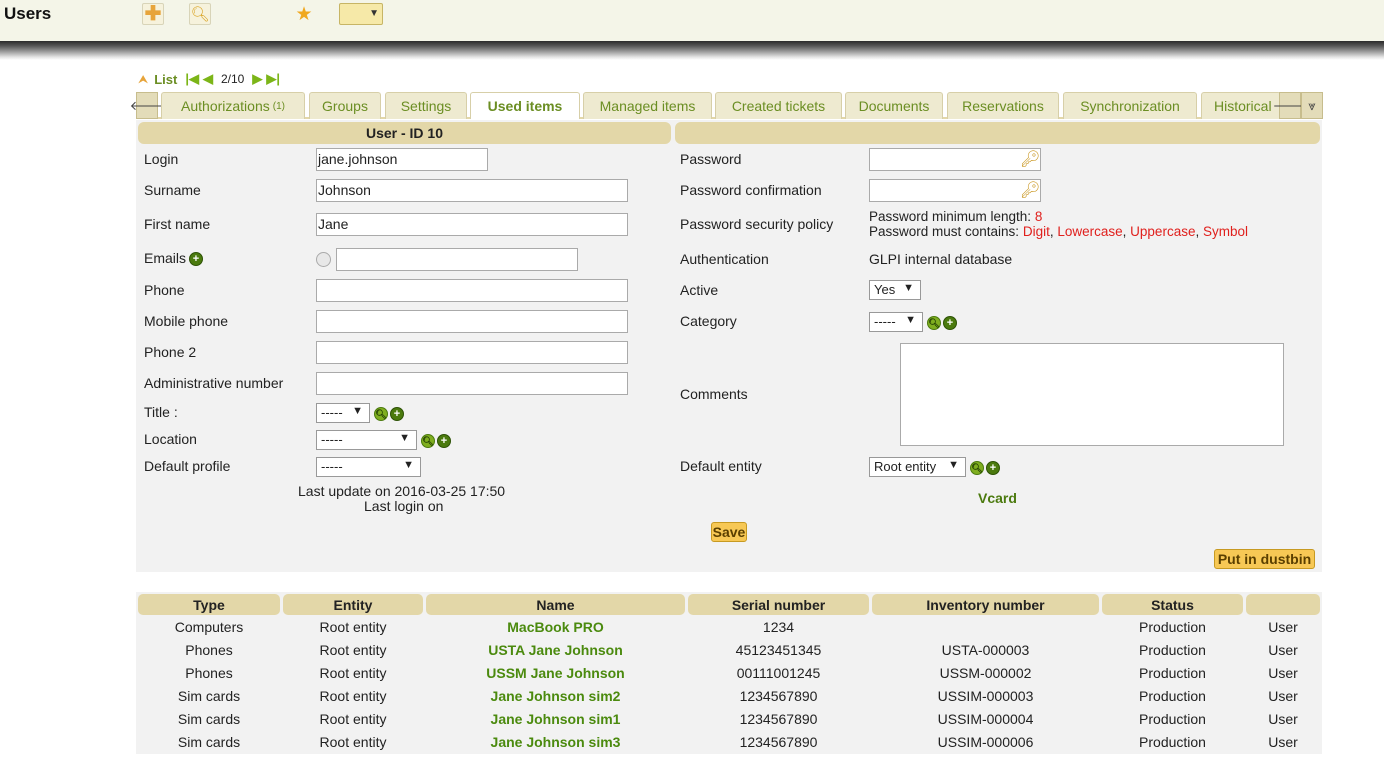 This screenshot has width=1384, height=782. What do you see at coordinates (353, 604) in the screenshot?
I see `column-header-entity: Entity` at bounding box center [353, 604].